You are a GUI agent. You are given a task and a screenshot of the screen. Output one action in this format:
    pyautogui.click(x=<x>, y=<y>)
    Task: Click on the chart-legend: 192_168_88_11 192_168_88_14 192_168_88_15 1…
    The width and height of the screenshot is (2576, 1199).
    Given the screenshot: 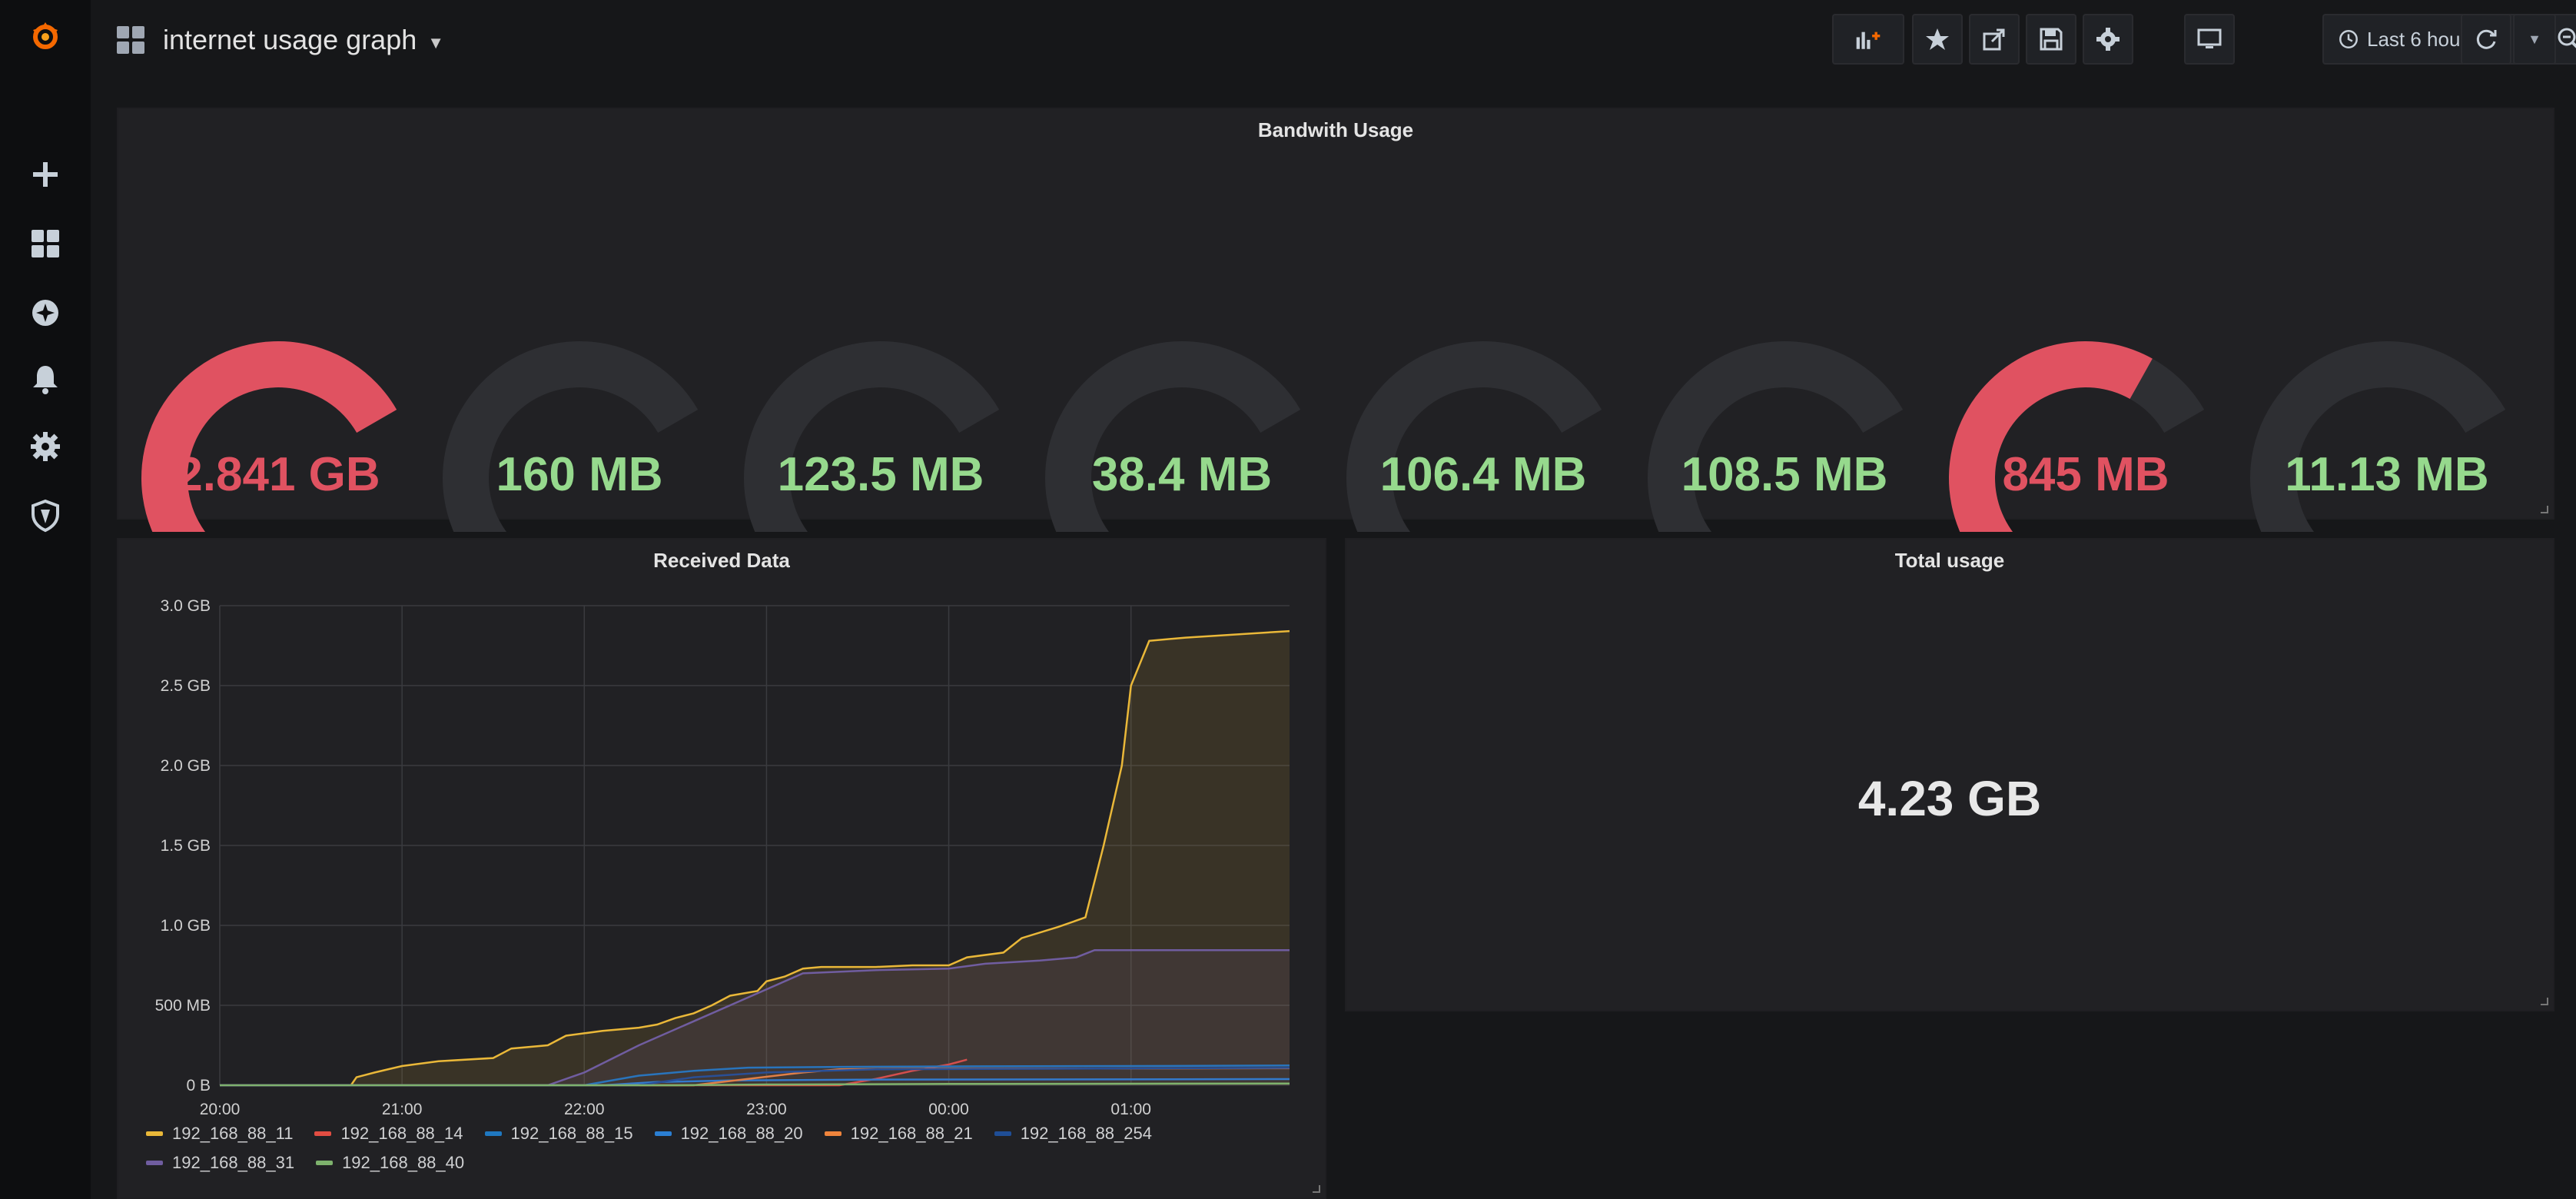 What is the action you would take?
    pyautogui.click(x=722, y=1148)
    